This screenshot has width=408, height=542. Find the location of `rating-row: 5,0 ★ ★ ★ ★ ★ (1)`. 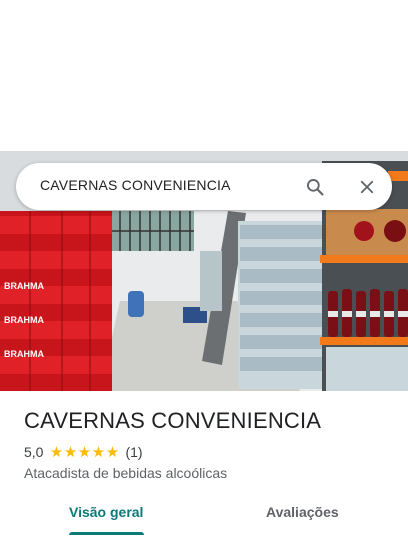

rating-row: 5,0 ★ ★ ★ ★ ★ (1) is located at coordinates (83, 452).